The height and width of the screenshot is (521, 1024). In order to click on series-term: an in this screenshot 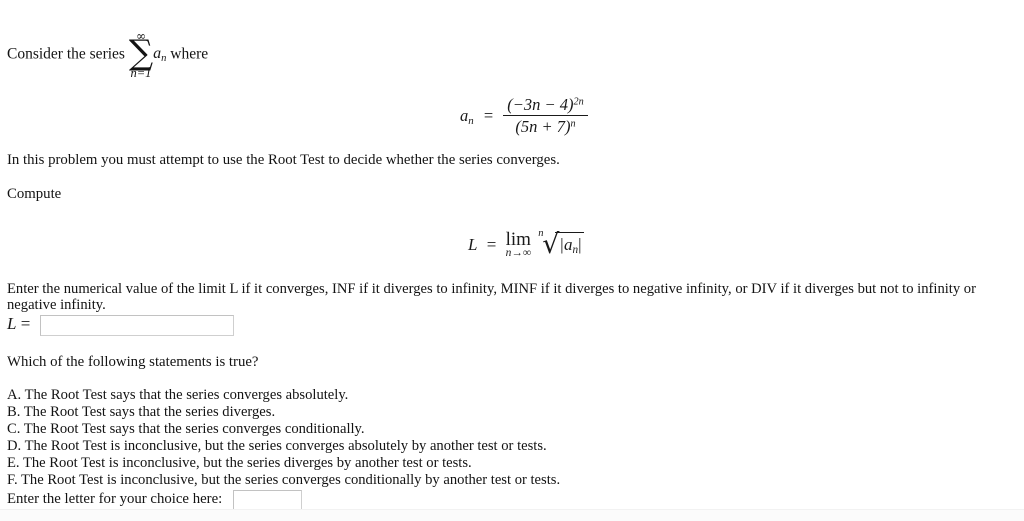, I will do `click(160, 55)`.